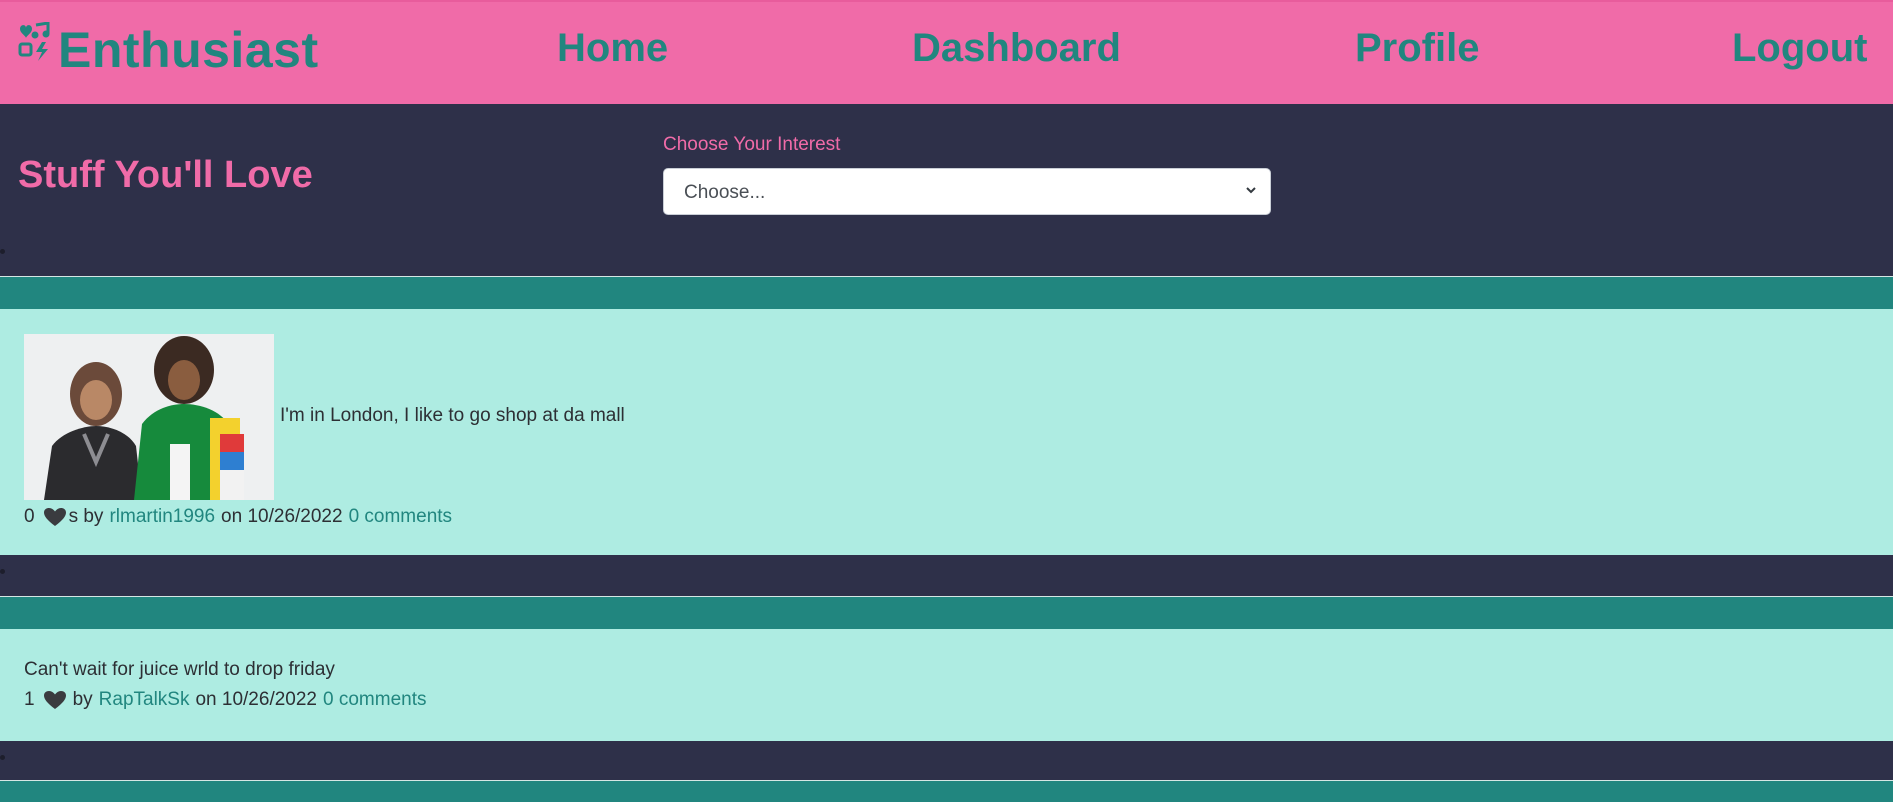 Image resolution: width=1893 pixels, height=802 pixels. What do you see at coordinates (86, 516) in the screenshot?
I see `like-suffix: s by` at bounding box center [86, 516].